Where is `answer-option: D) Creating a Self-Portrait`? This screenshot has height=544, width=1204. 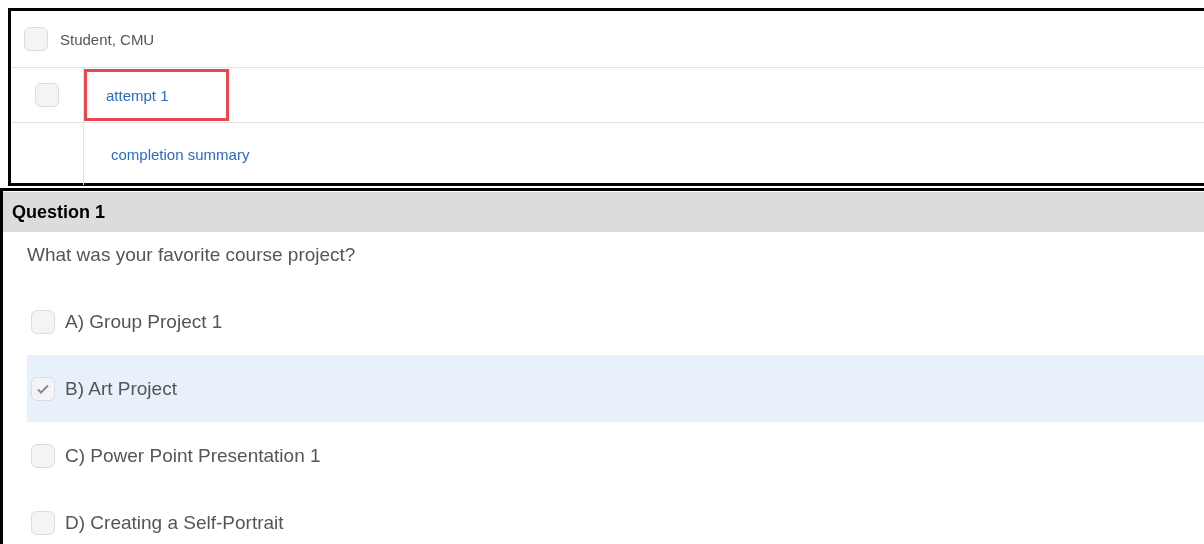 answer-option: D) Creating a Self-Portrait is located at coordinates (615, 516).